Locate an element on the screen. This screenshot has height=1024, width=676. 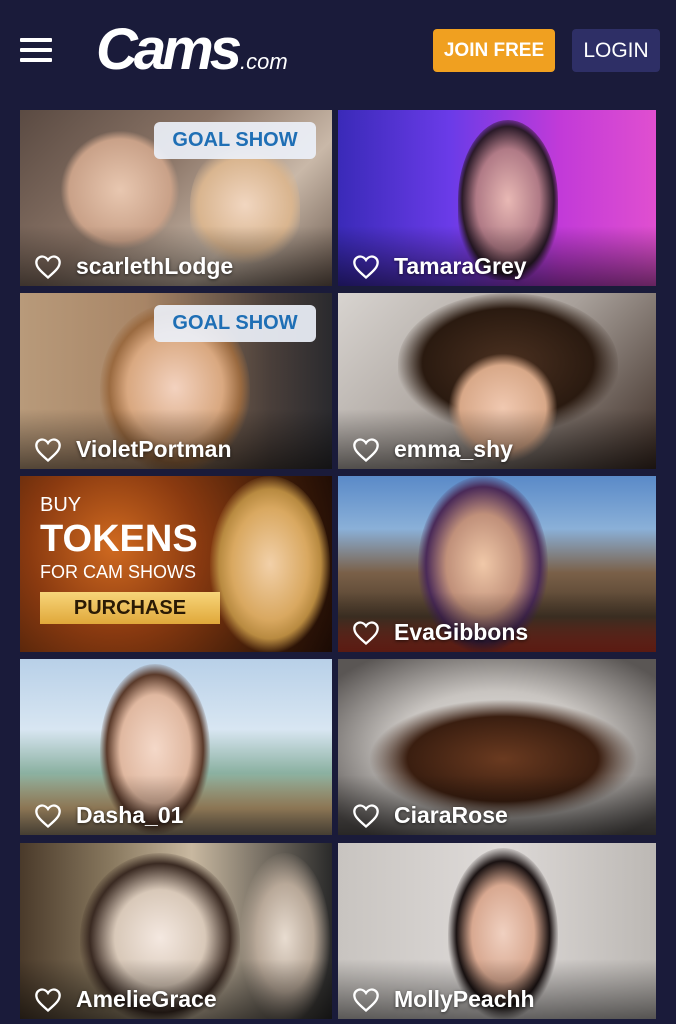
promo-model-figure is located at coordinates (270, 564).